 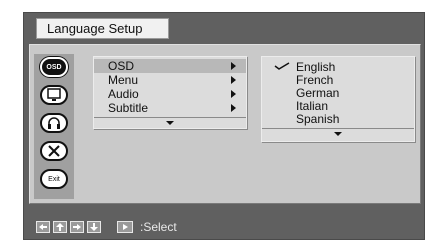 I want to click on menu-item-label: Menu, so click(x=123, y=80).